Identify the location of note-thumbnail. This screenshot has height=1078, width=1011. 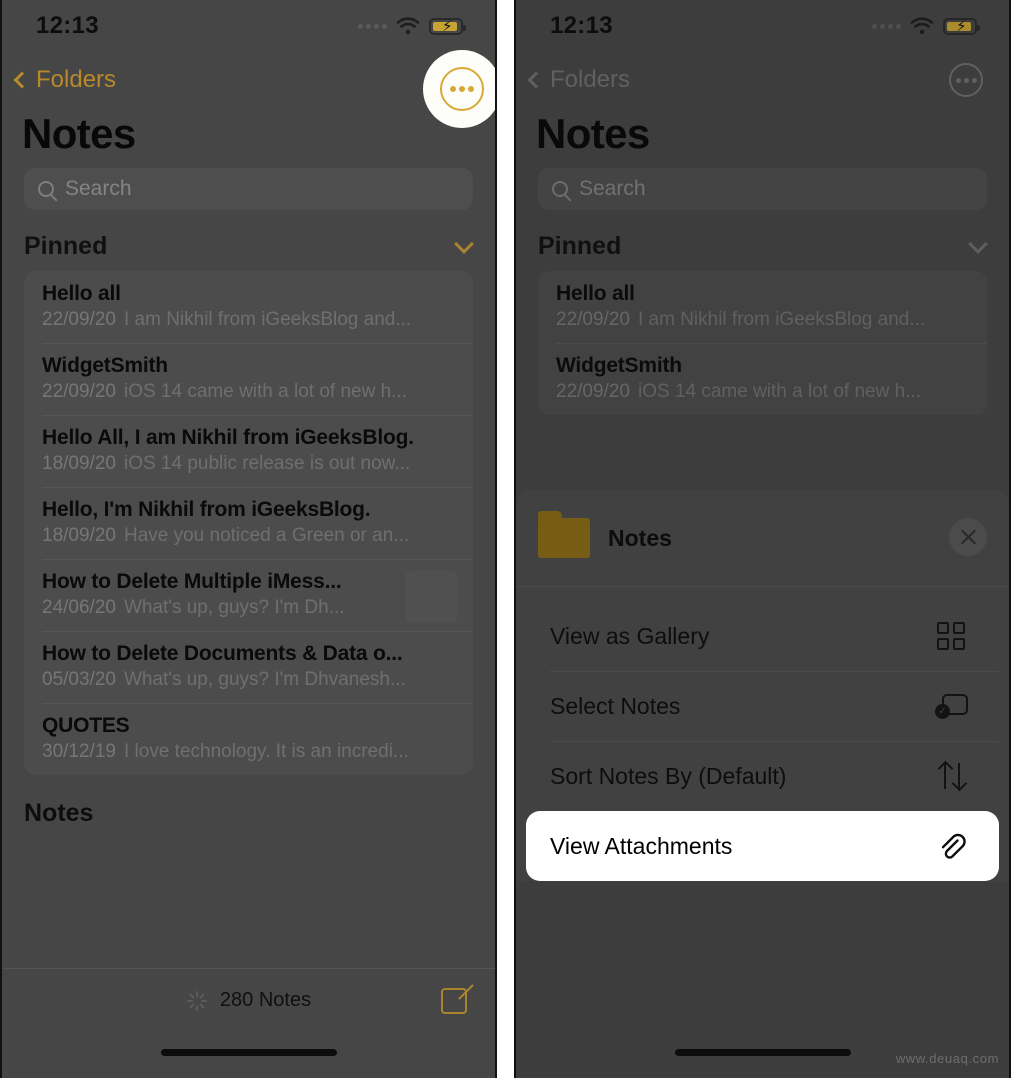
(431, 597).